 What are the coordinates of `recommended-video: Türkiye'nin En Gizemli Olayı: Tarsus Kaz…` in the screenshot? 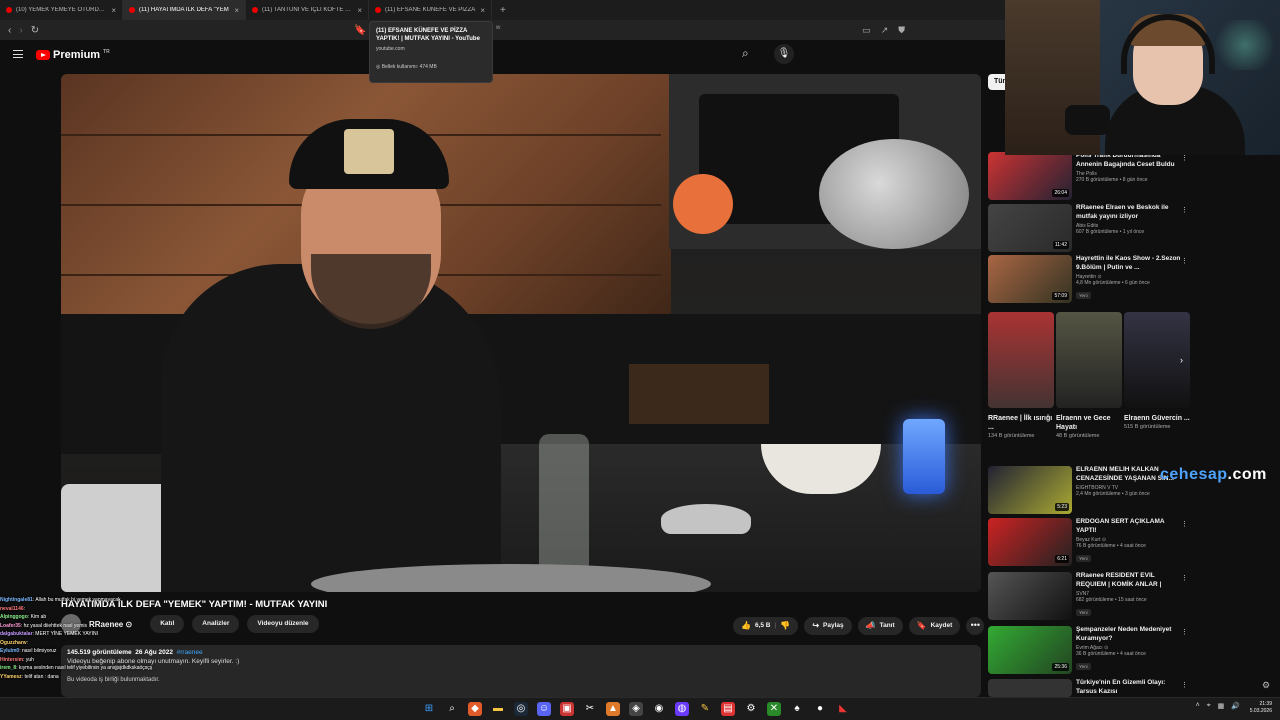 It's located at (1088, 688).